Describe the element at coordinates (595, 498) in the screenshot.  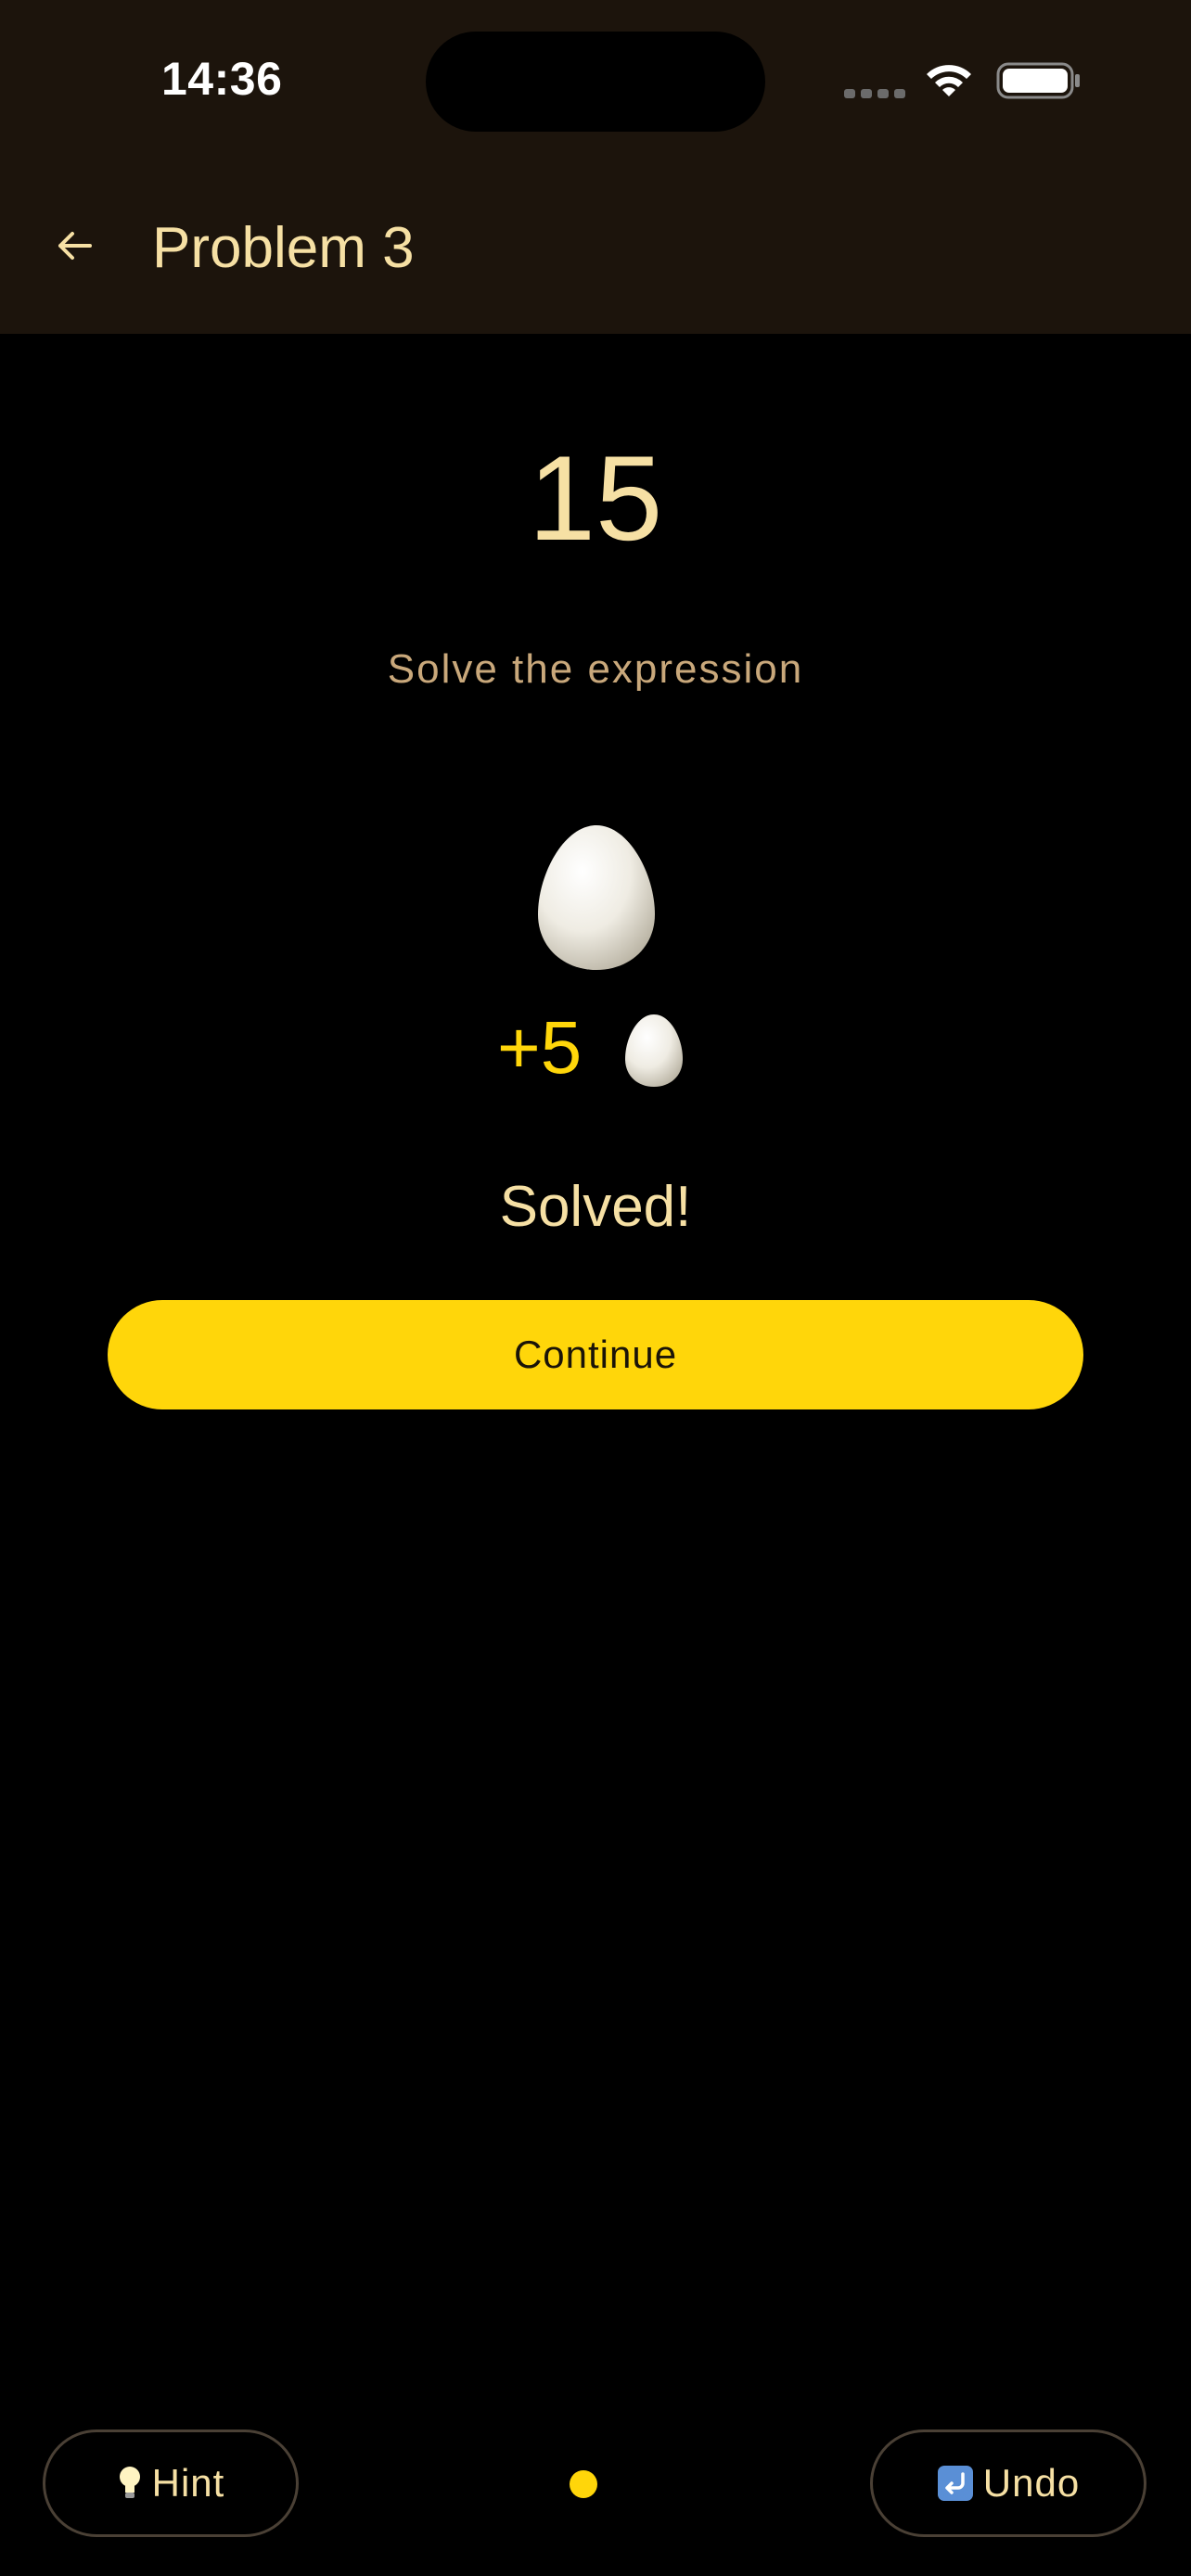
I see `target-number: 15` at that location.